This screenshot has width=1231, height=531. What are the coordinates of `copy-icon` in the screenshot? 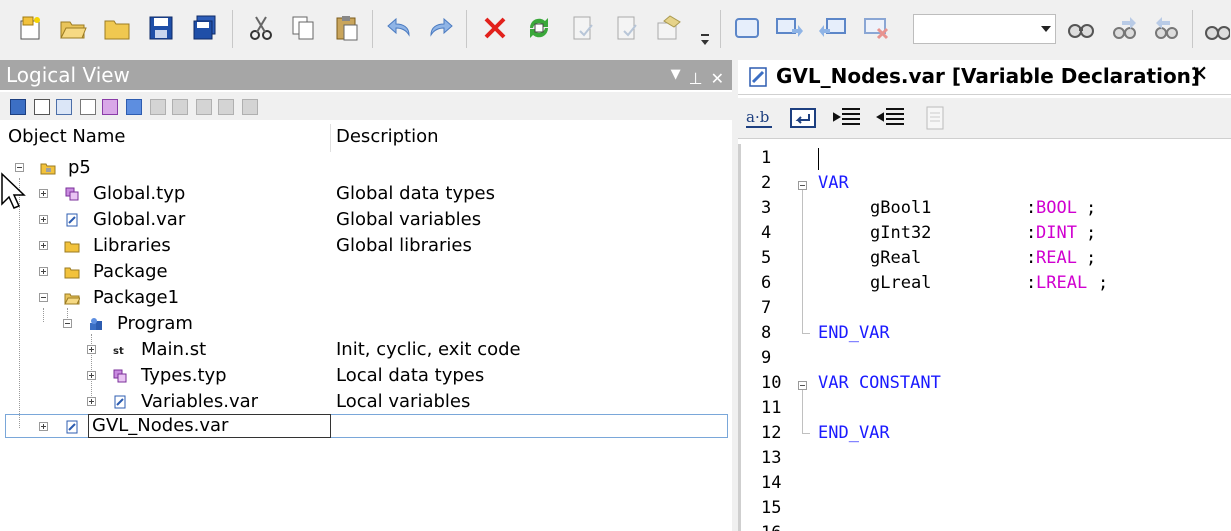 It's located at (303, 28).